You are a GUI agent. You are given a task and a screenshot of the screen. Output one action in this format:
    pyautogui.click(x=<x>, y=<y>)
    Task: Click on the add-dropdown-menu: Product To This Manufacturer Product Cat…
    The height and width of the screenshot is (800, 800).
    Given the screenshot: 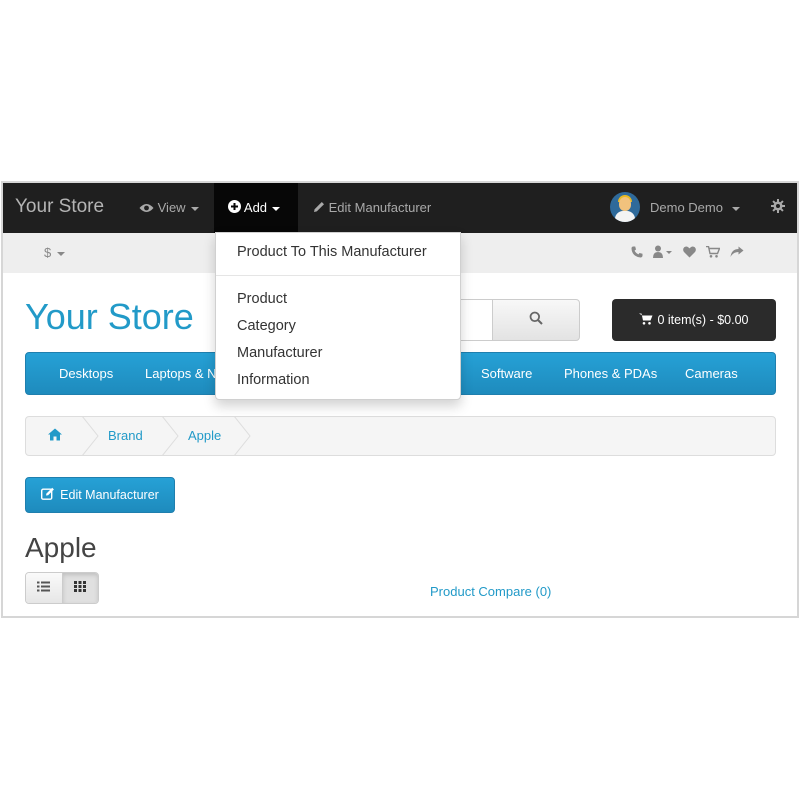 What is the action you would take?
    pyautogui.click(x=338, y=316)
    